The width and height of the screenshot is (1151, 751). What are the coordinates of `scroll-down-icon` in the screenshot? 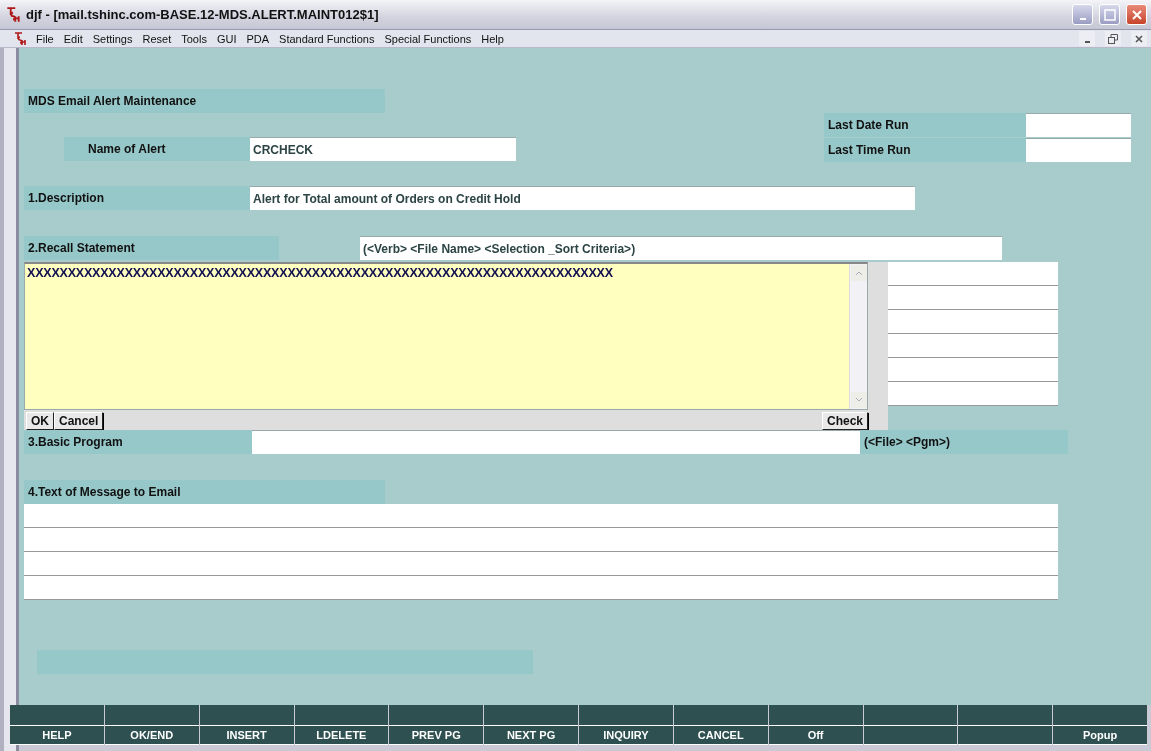 It's located at (859, 400).